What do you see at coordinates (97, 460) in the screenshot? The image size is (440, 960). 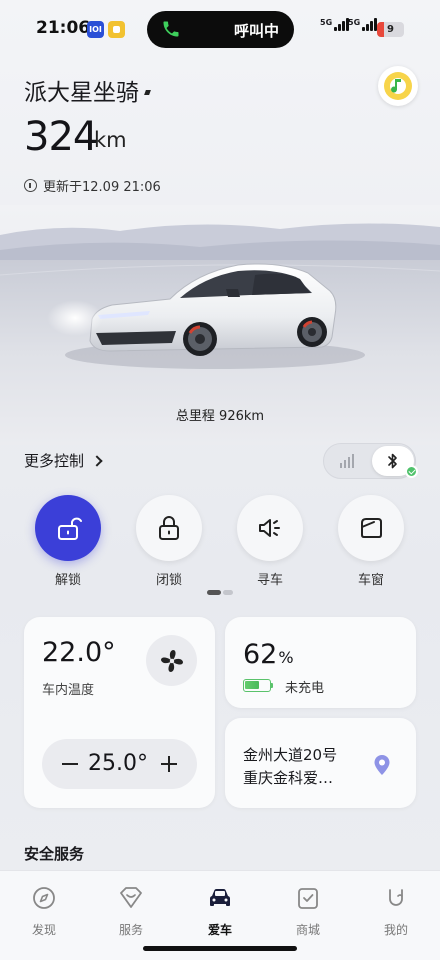 I see `chevron-right-icon` at bounding box center [97, 460].